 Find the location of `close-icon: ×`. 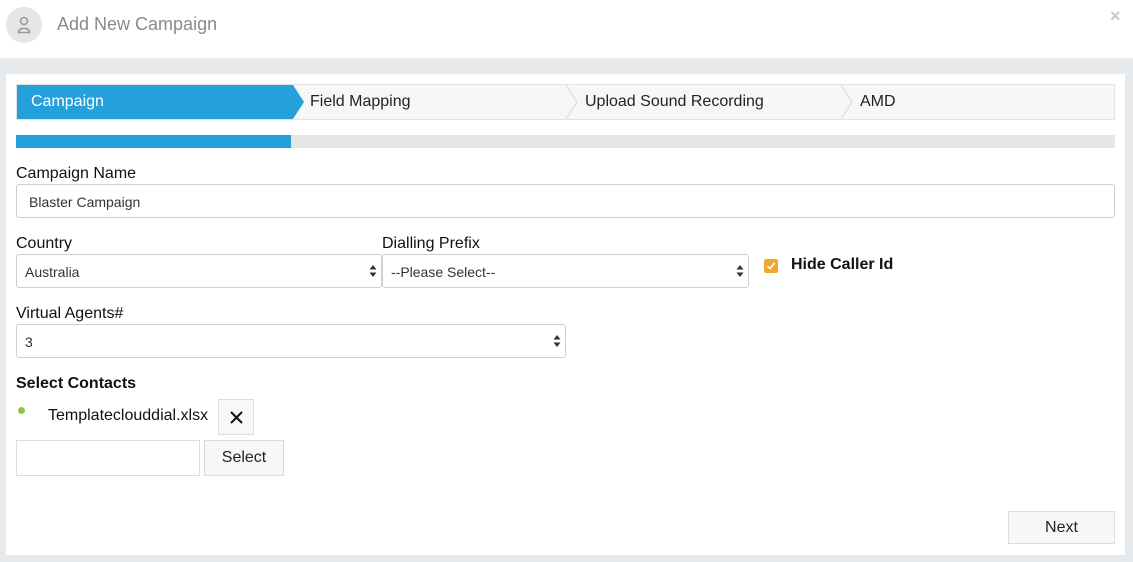

close-icon: × is located at coordinates (1115, 16).